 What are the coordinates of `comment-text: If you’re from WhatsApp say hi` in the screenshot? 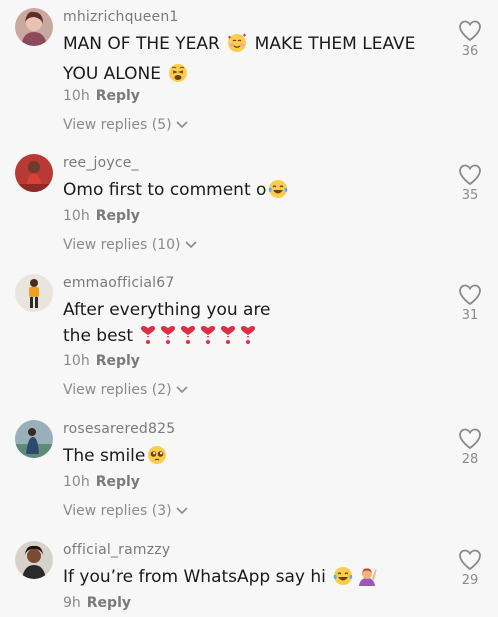 It's located at (248, 579).